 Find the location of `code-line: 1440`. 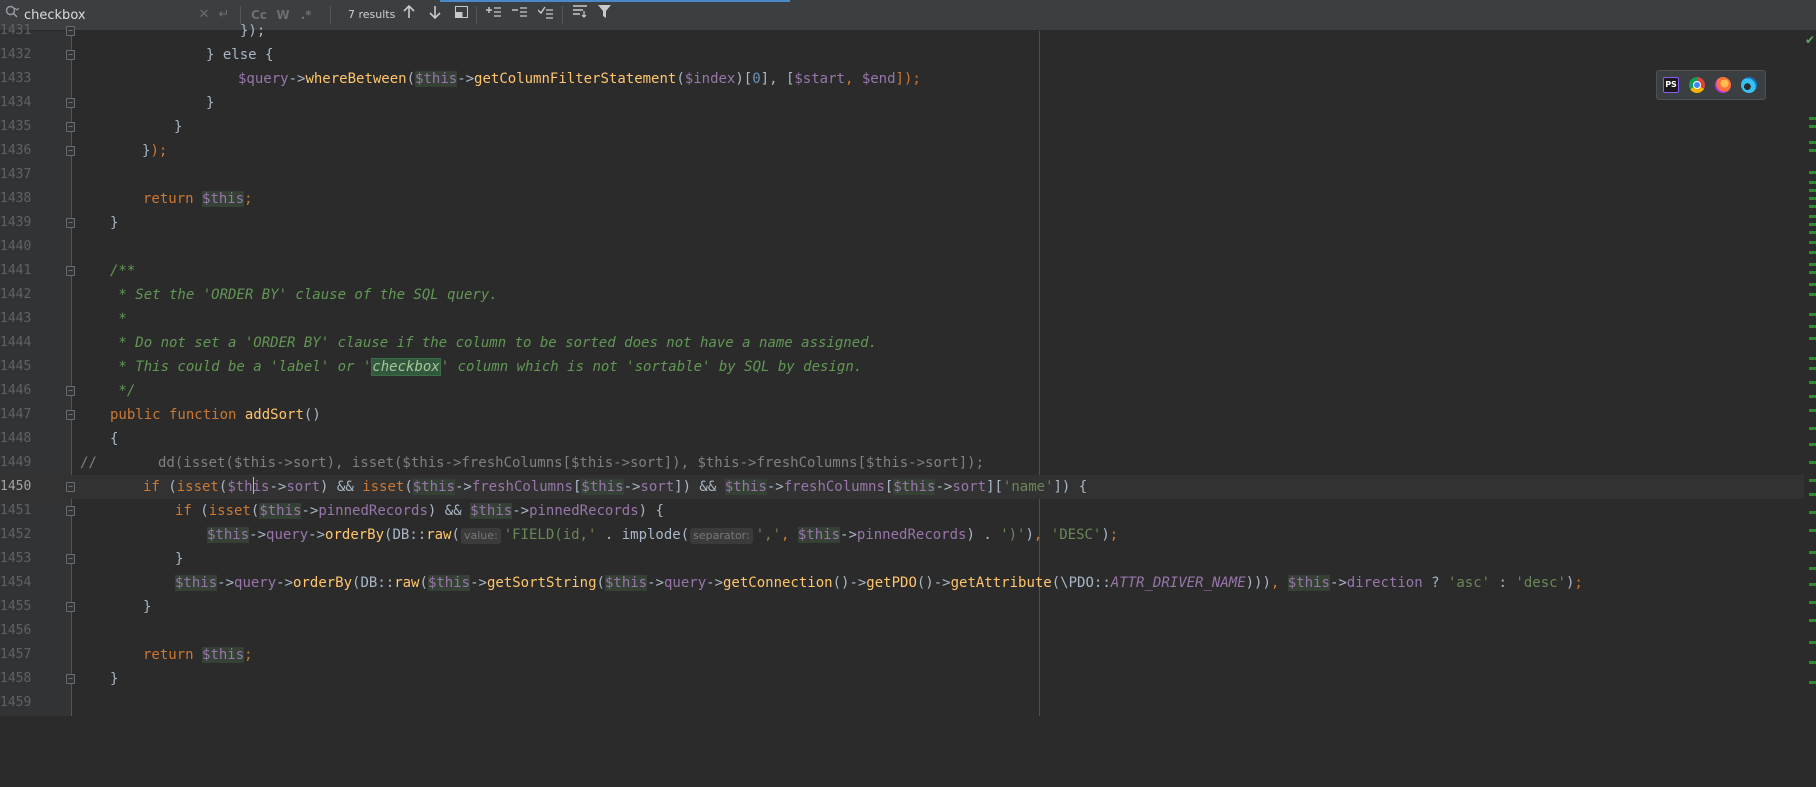

code-line: 1440 is located at coordinates (908, 247).